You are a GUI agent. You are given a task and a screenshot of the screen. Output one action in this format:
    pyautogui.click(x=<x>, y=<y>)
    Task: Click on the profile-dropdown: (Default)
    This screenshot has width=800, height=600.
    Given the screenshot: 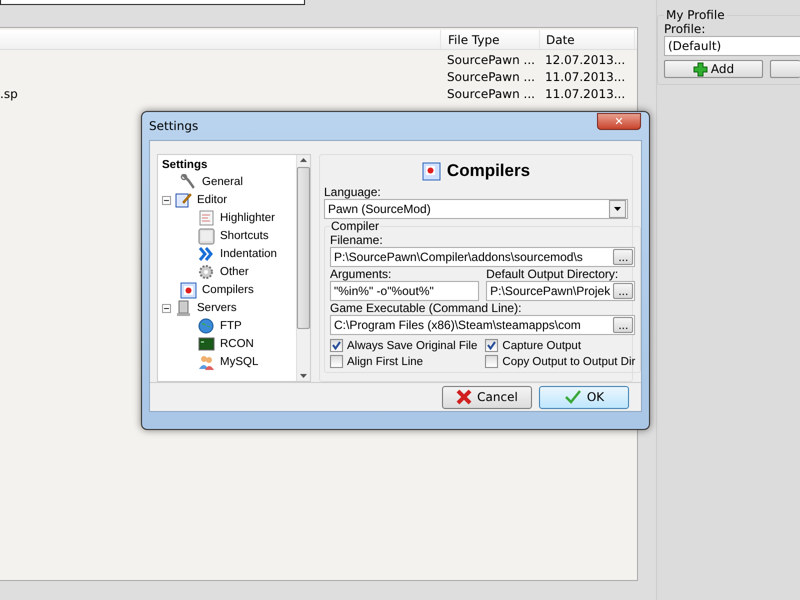 What is the action you would take?
    pyautogui.click(x=732, y=46)
    